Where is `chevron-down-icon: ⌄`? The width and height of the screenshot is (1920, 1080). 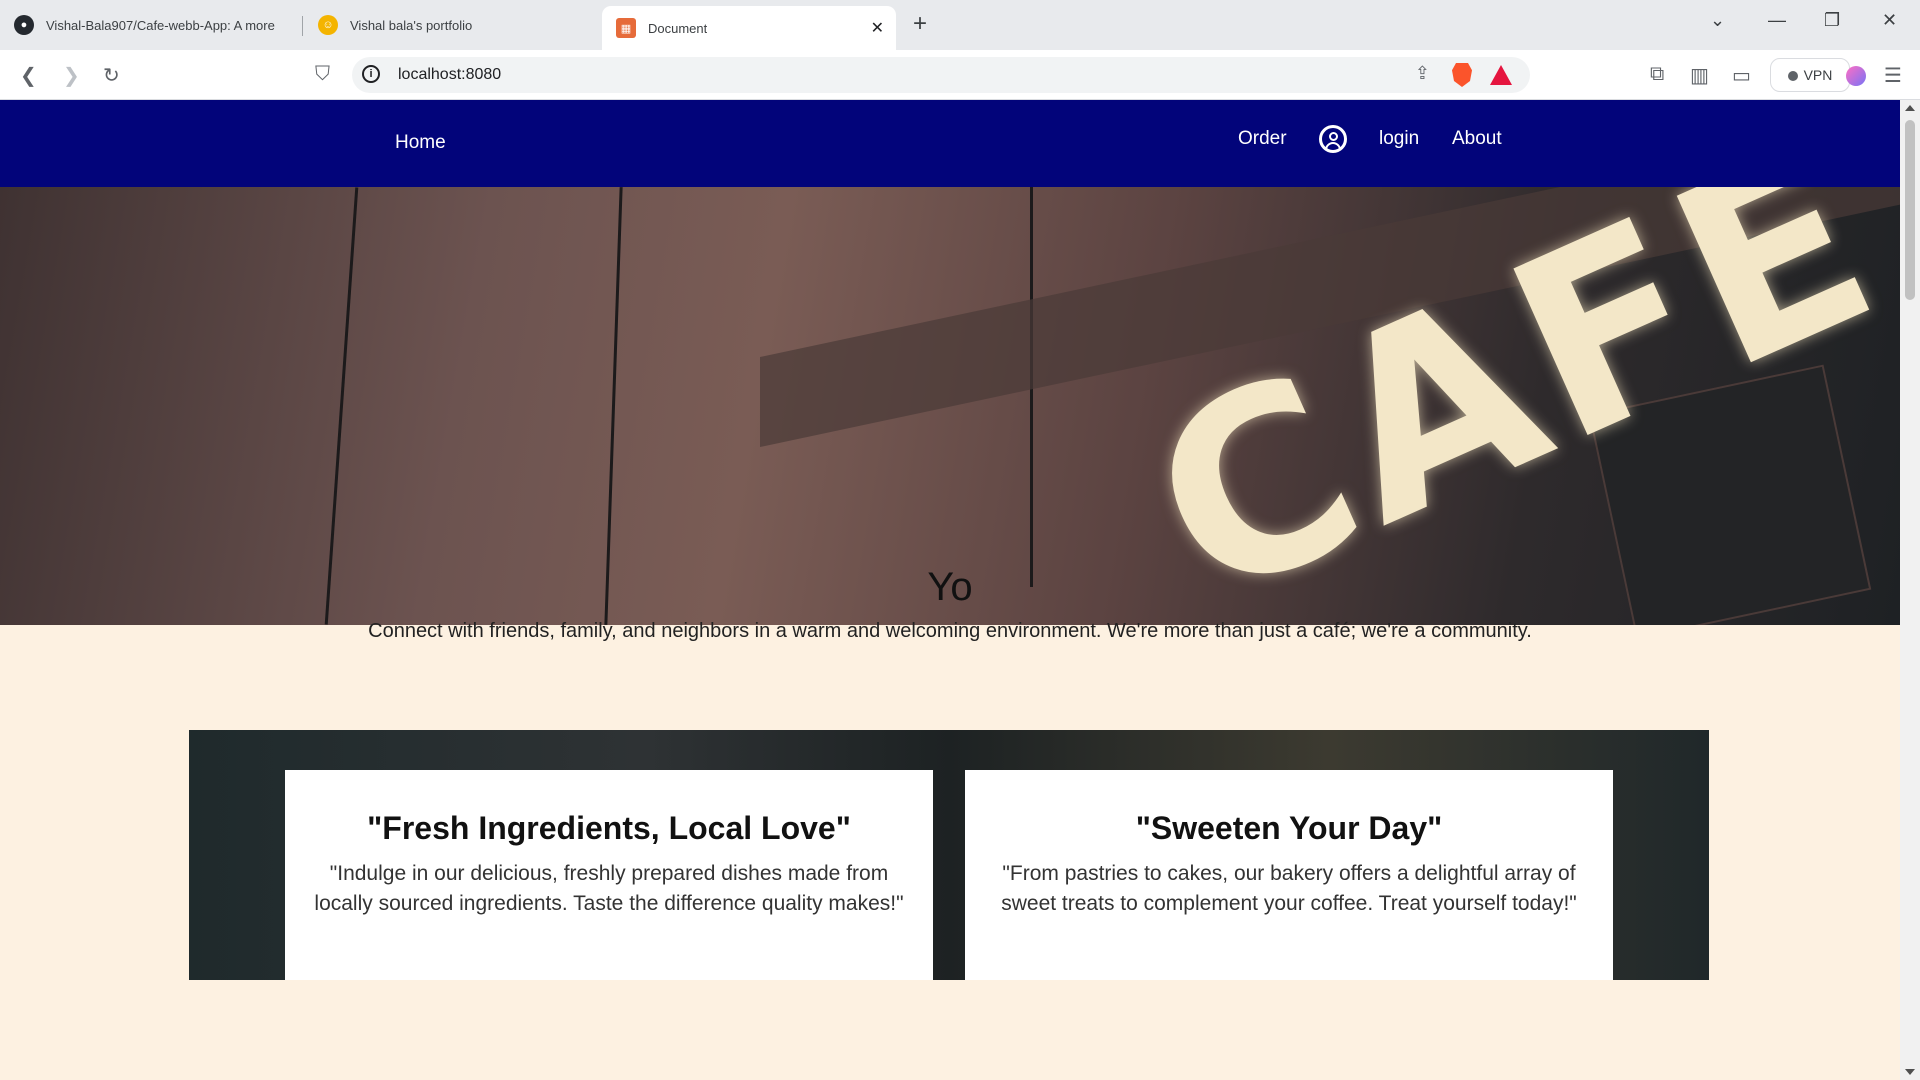 chevron-down-icon: ⌄ is located at coordinates (1717, 20).